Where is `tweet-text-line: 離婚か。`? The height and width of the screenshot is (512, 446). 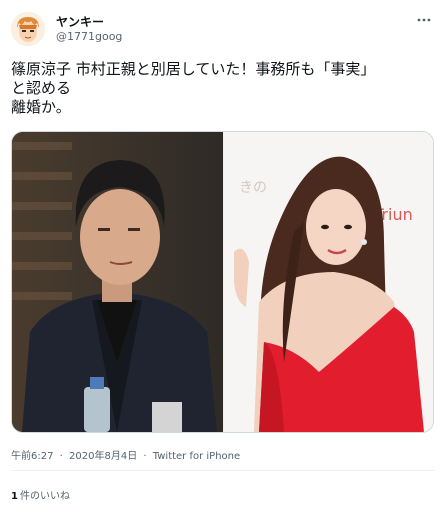 tweet-text-line: 離婚か。 is located at coordinates (41, 107).